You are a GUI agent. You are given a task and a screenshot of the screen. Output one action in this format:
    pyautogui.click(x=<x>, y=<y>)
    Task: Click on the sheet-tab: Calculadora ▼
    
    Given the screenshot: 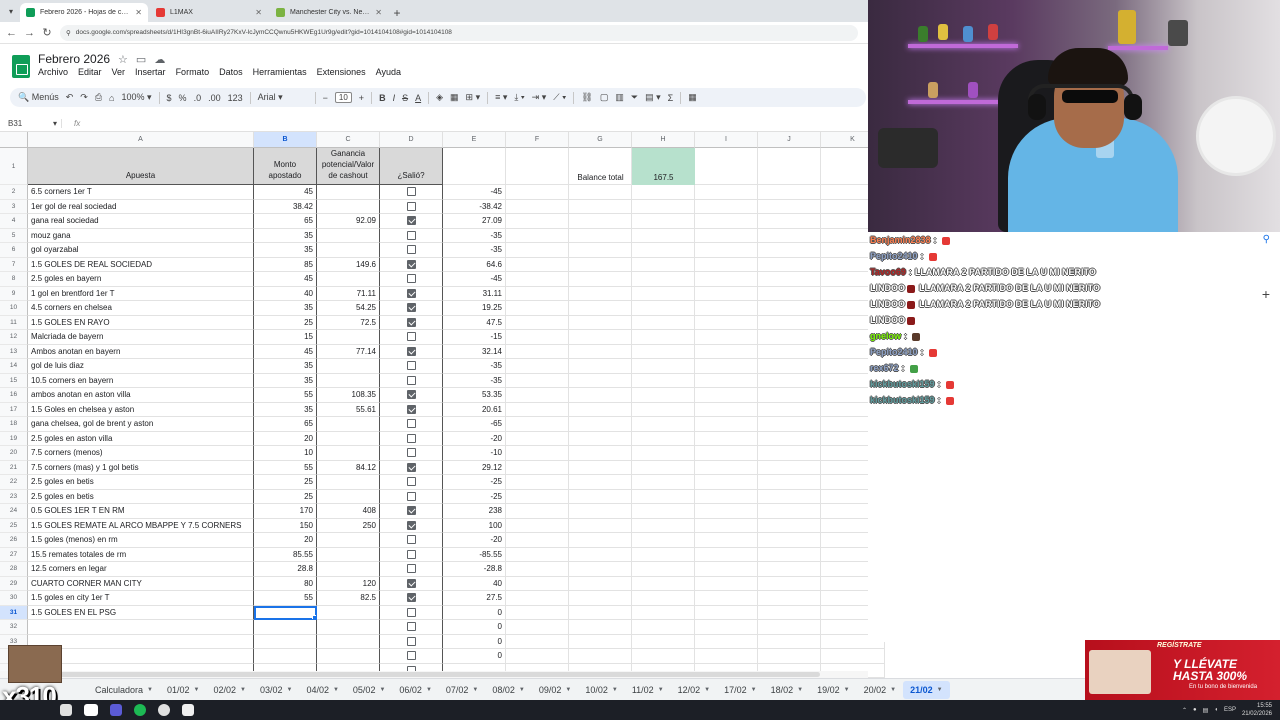 What is the action you would take?
    pyautogui.click(x=124, y=690)
    